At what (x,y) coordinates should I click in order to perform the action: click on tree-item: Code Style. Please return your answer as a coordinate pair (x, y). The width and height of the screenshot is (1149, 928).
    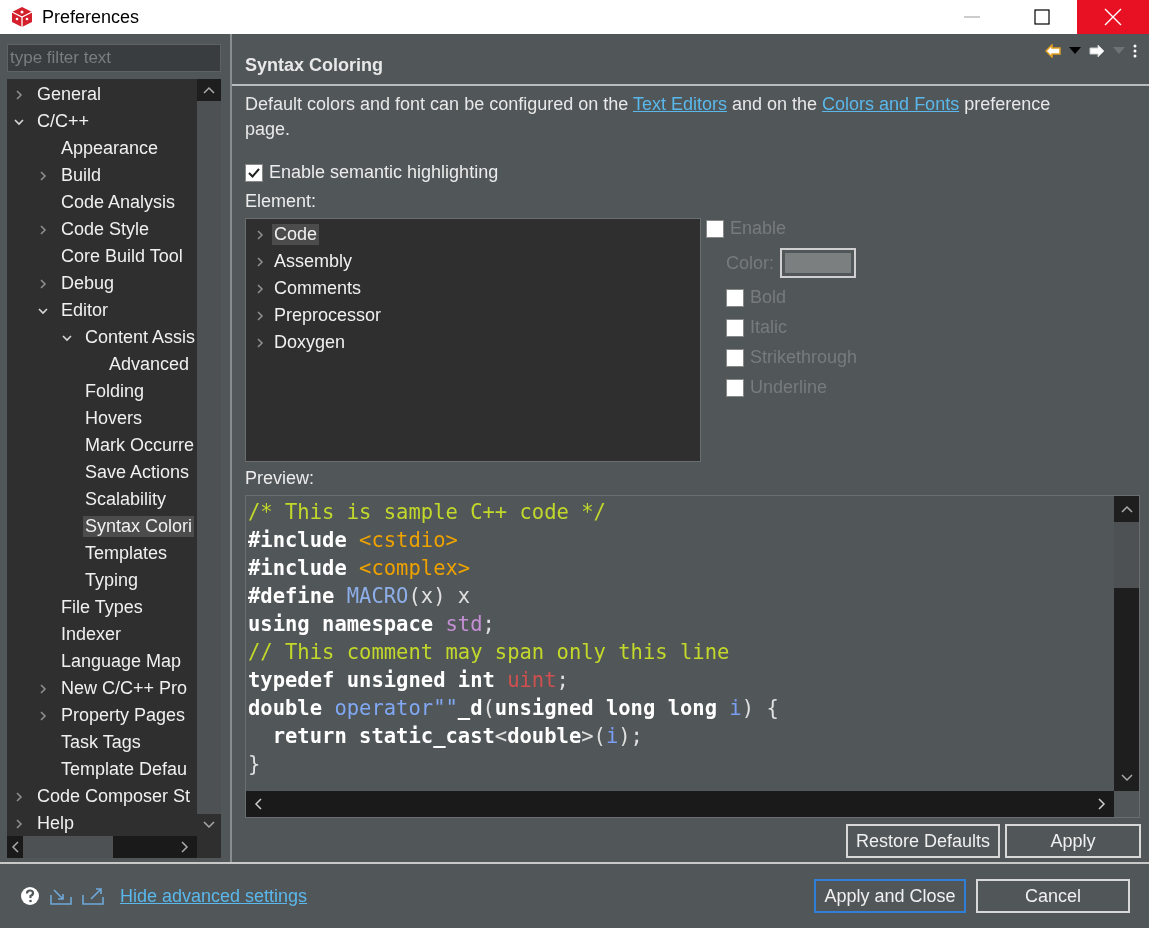
    Looking at the image, I should click on (105, 229).